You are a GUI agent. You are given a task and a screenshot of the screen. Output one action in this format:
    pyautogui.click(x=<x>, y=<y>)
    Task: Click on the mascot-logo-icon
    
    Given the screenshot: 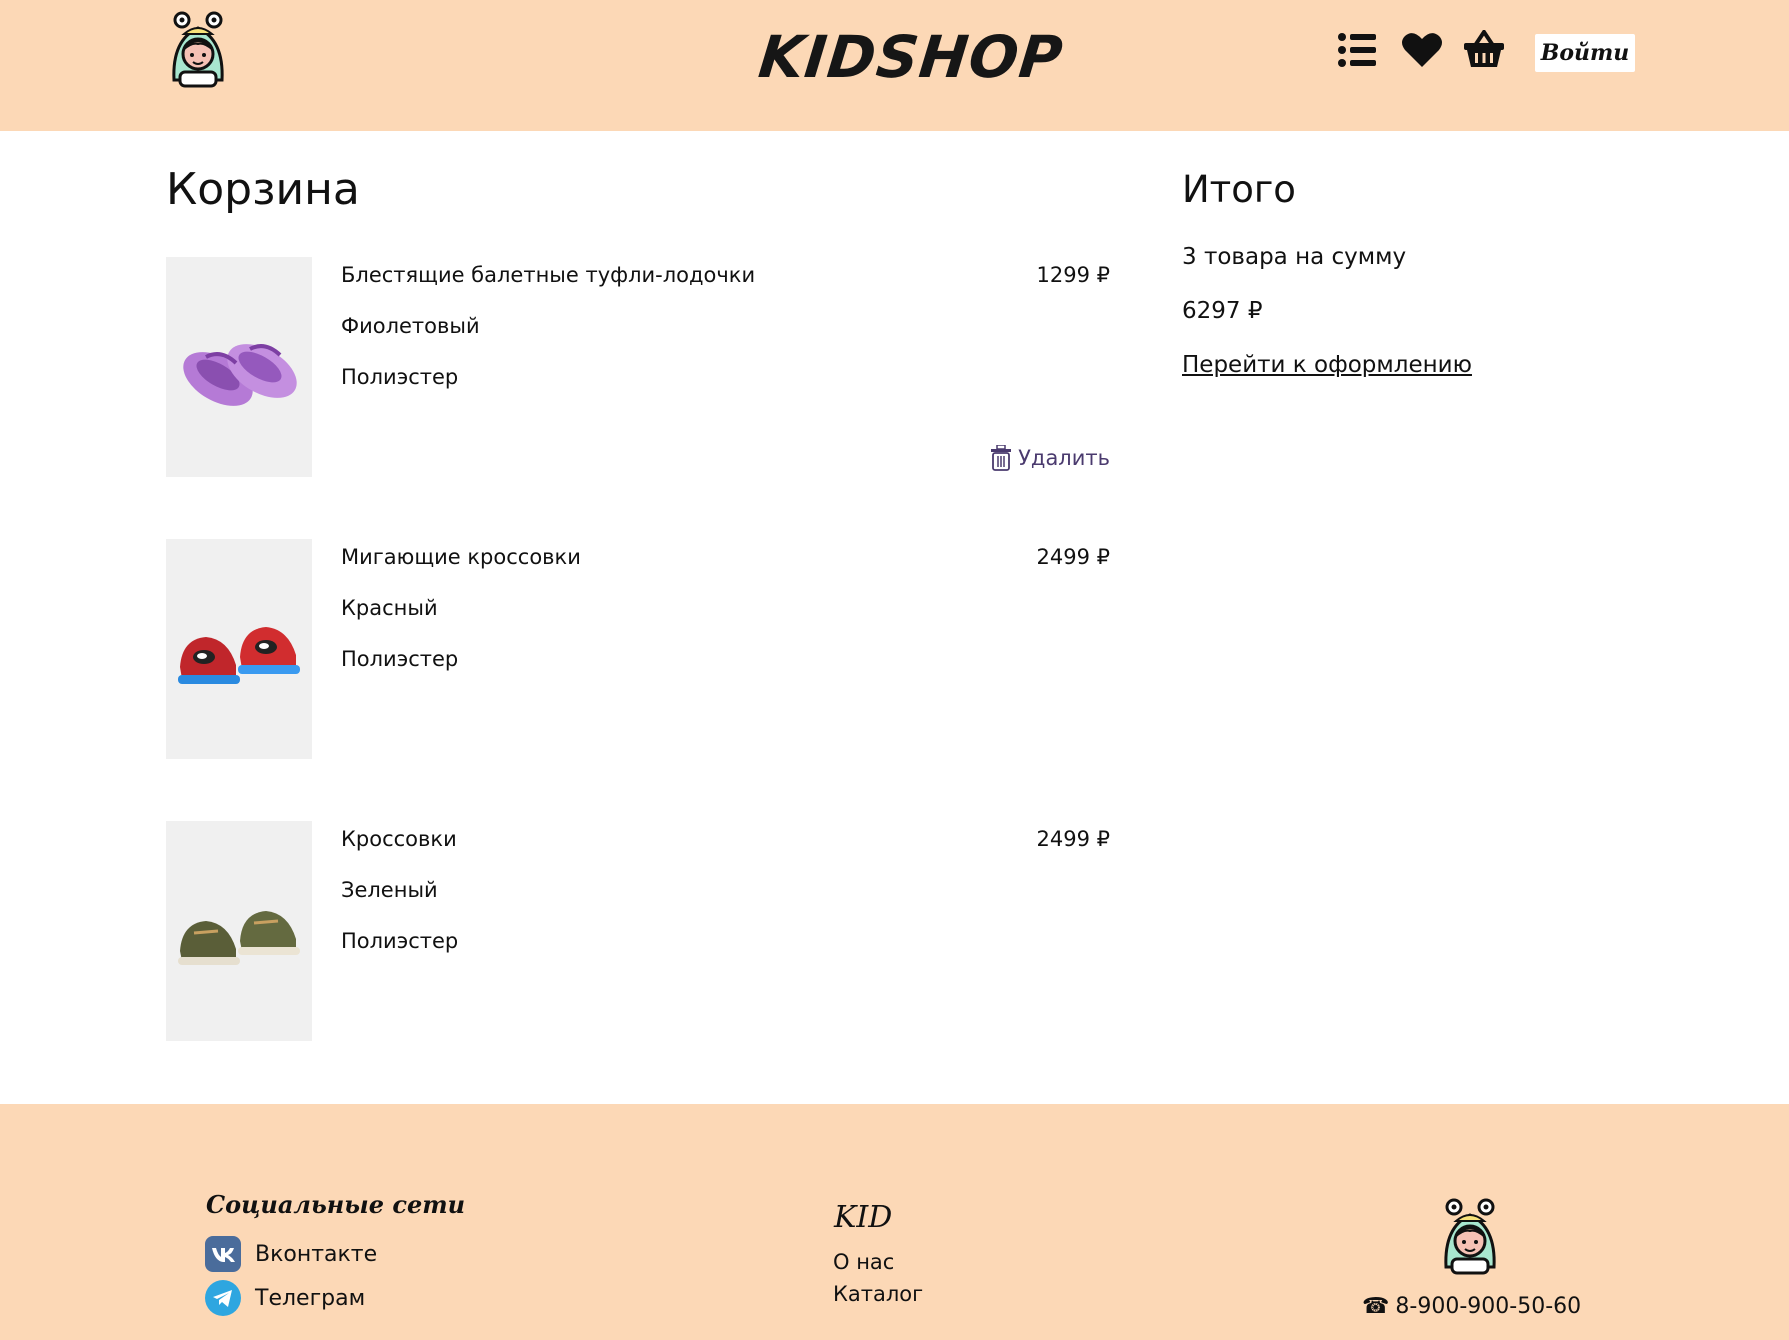 What is the action you would take?
    pyautogui.click(x=198, y=50)
    